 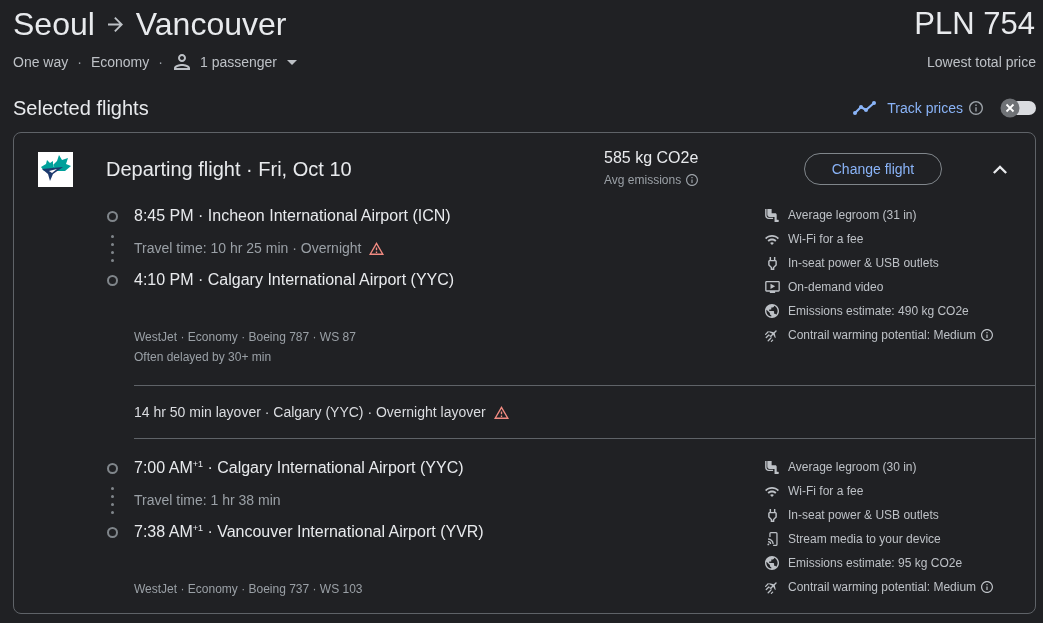 What do you see at coordinates (292, 62) in the screenshot?
I see `caret-down-icon` at bounding box center [292, 62].